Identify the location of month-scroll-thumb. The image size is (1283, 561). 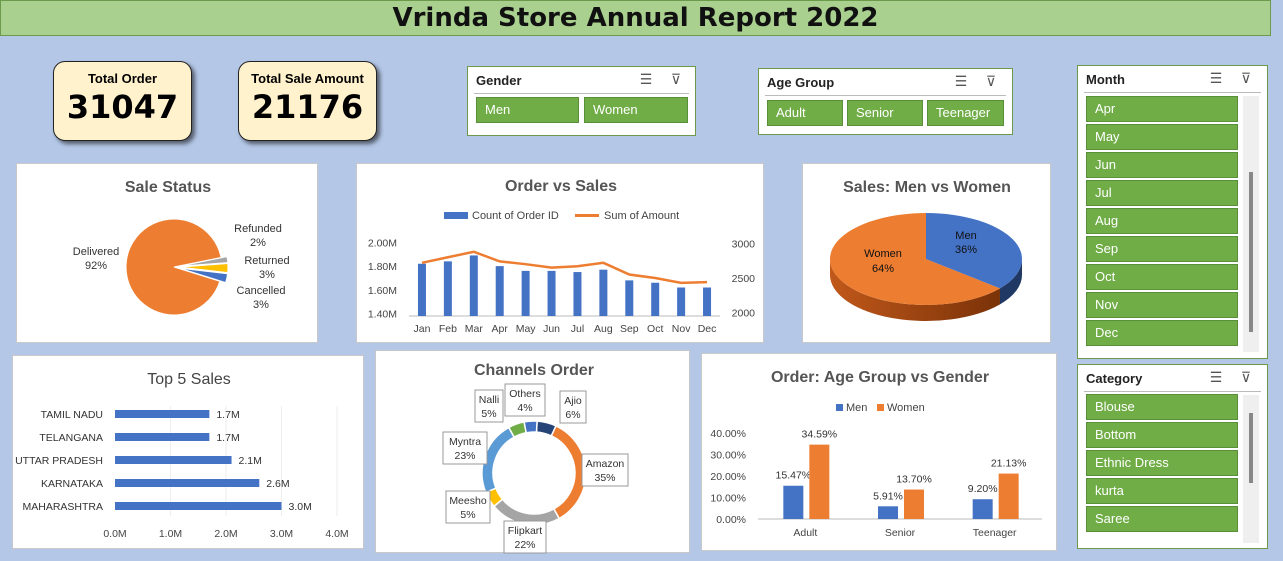
(1251, 252).